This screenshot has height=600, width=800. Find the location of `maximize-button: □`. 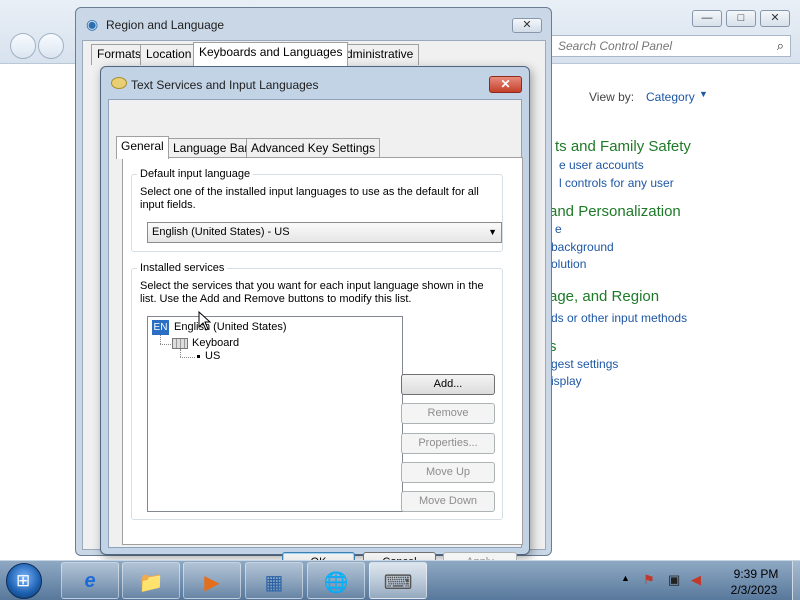

maximize-button: □ is located at coordinates (741, 18).